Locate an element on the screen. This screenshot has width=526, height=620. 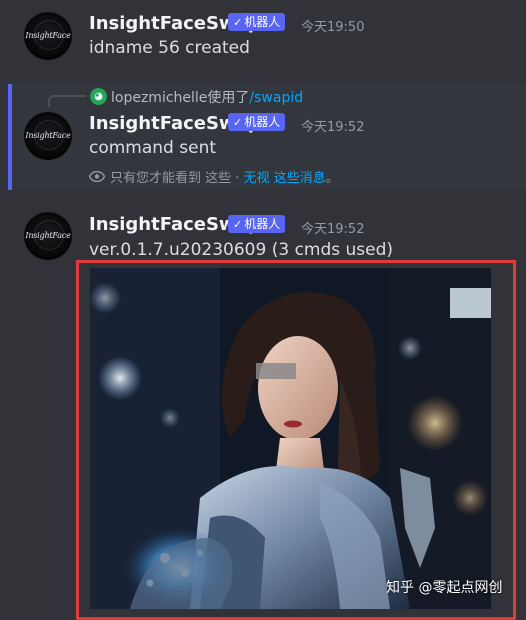
reply-reference: lopezmichelle使用了/swapid is located at coordinates (207, 97).